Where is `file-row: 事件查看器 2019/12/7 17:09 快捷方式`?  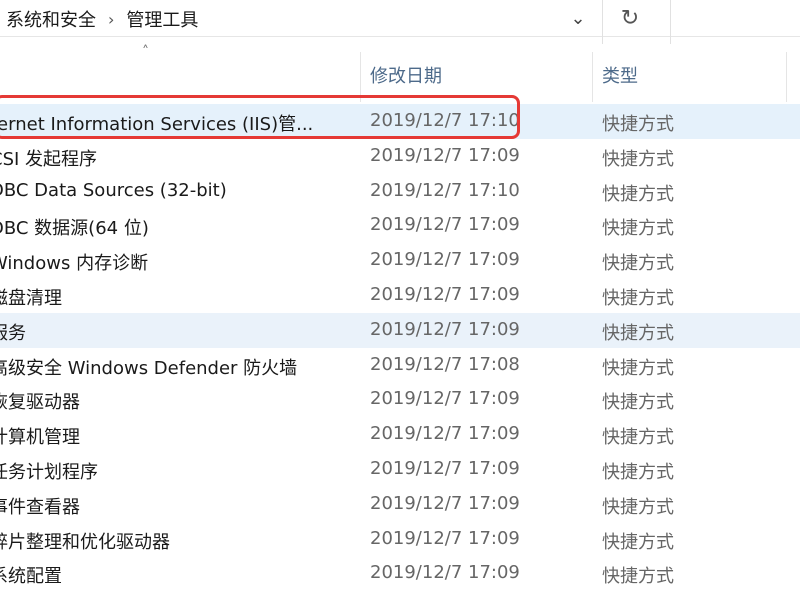 file-row: 事件查看器 2019/12/7 17:09 快捷方式 is located at coordinates (400, 504).